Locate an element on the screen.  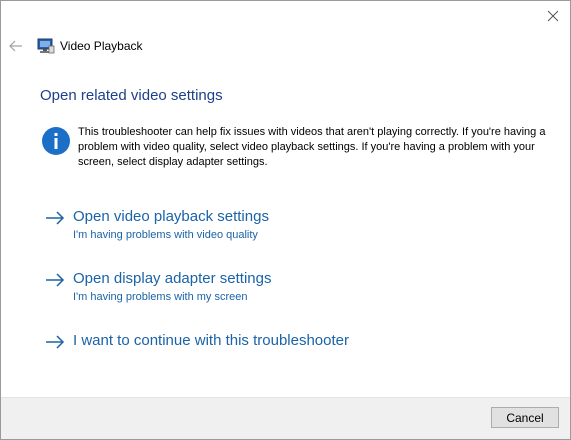
back-arrow-icon is located at coordinates (15, 46).